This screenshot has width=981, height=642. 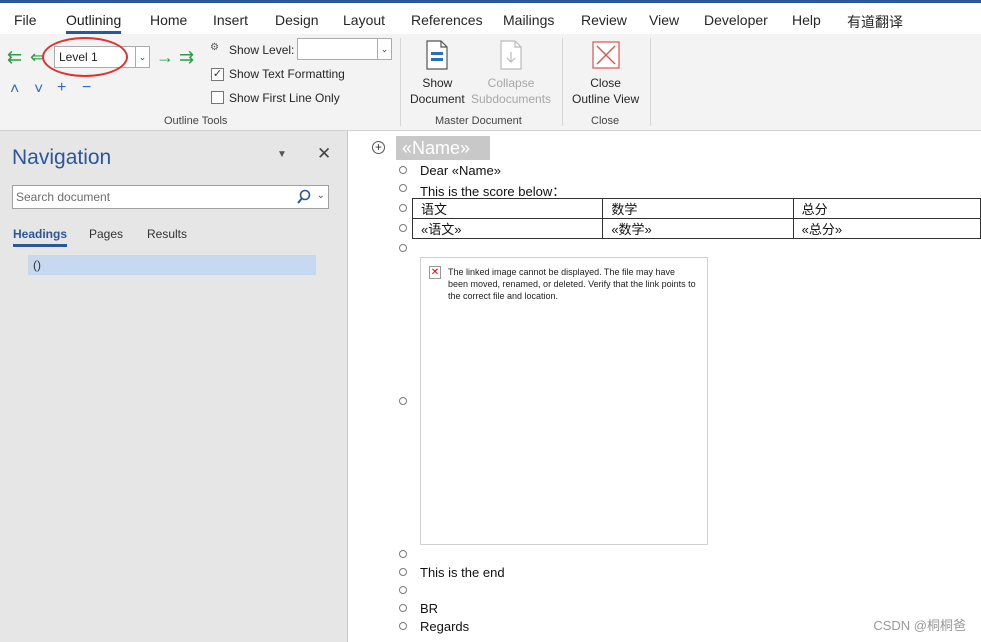 I want to click on search-document-placeholder: Search document, so click(x=63, y=197).